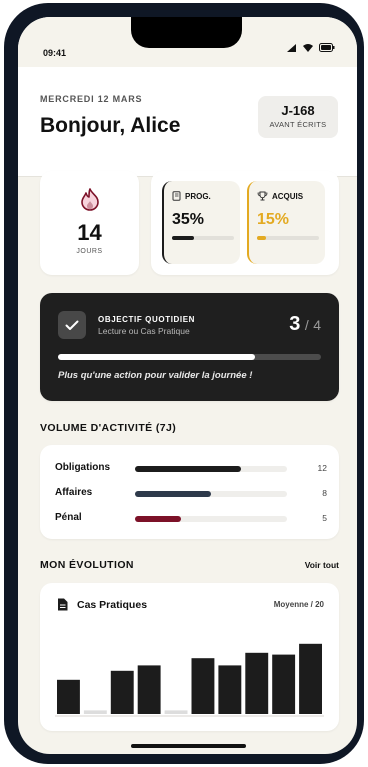 This screenshot has height=767, width=368. I want to click on activity-row: Affaires 8, so click(191, 494).